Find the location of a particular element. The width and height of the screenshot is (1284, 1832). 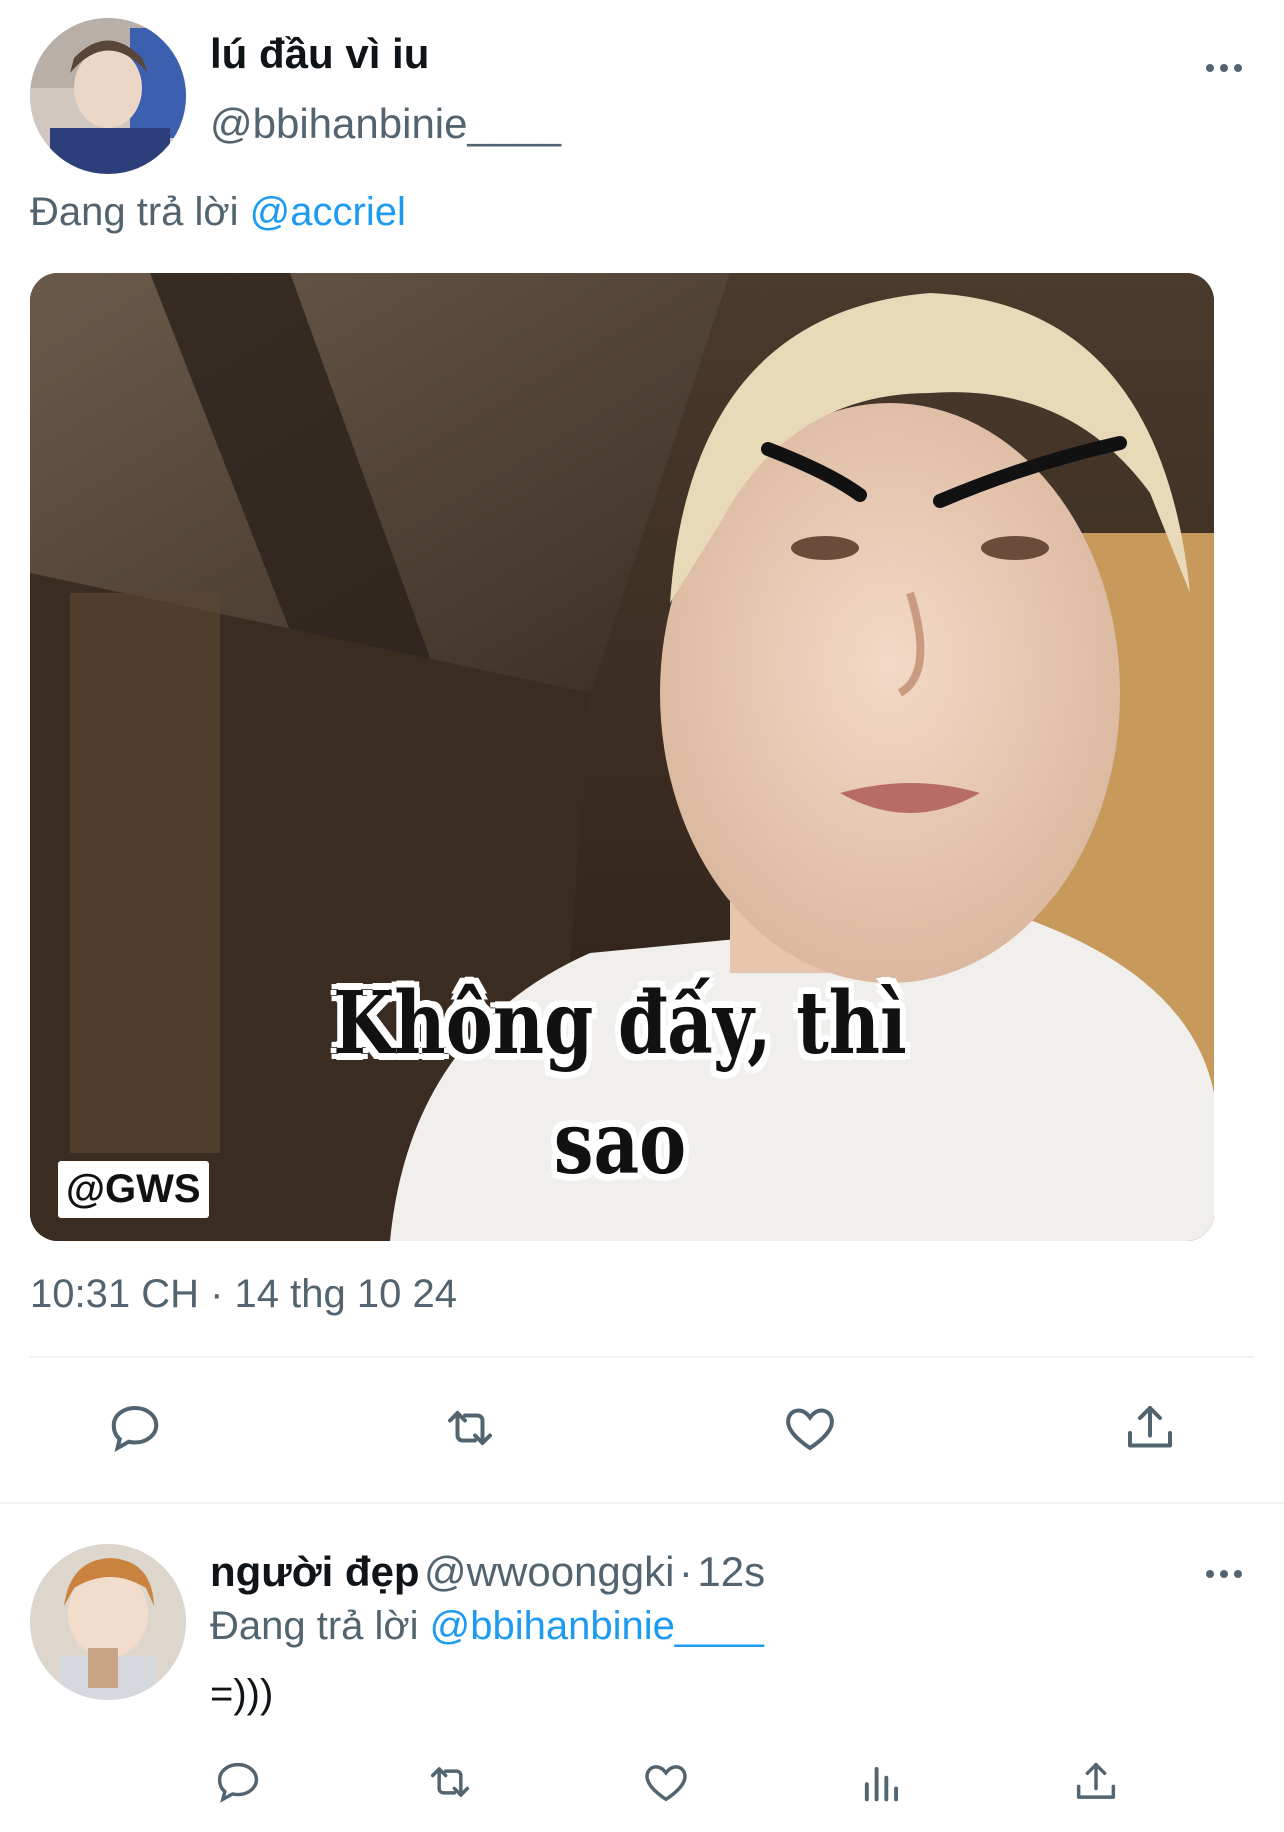

reply-header: người đẹp @wwoonggki · 12s is located at coordinates (487, 1572).